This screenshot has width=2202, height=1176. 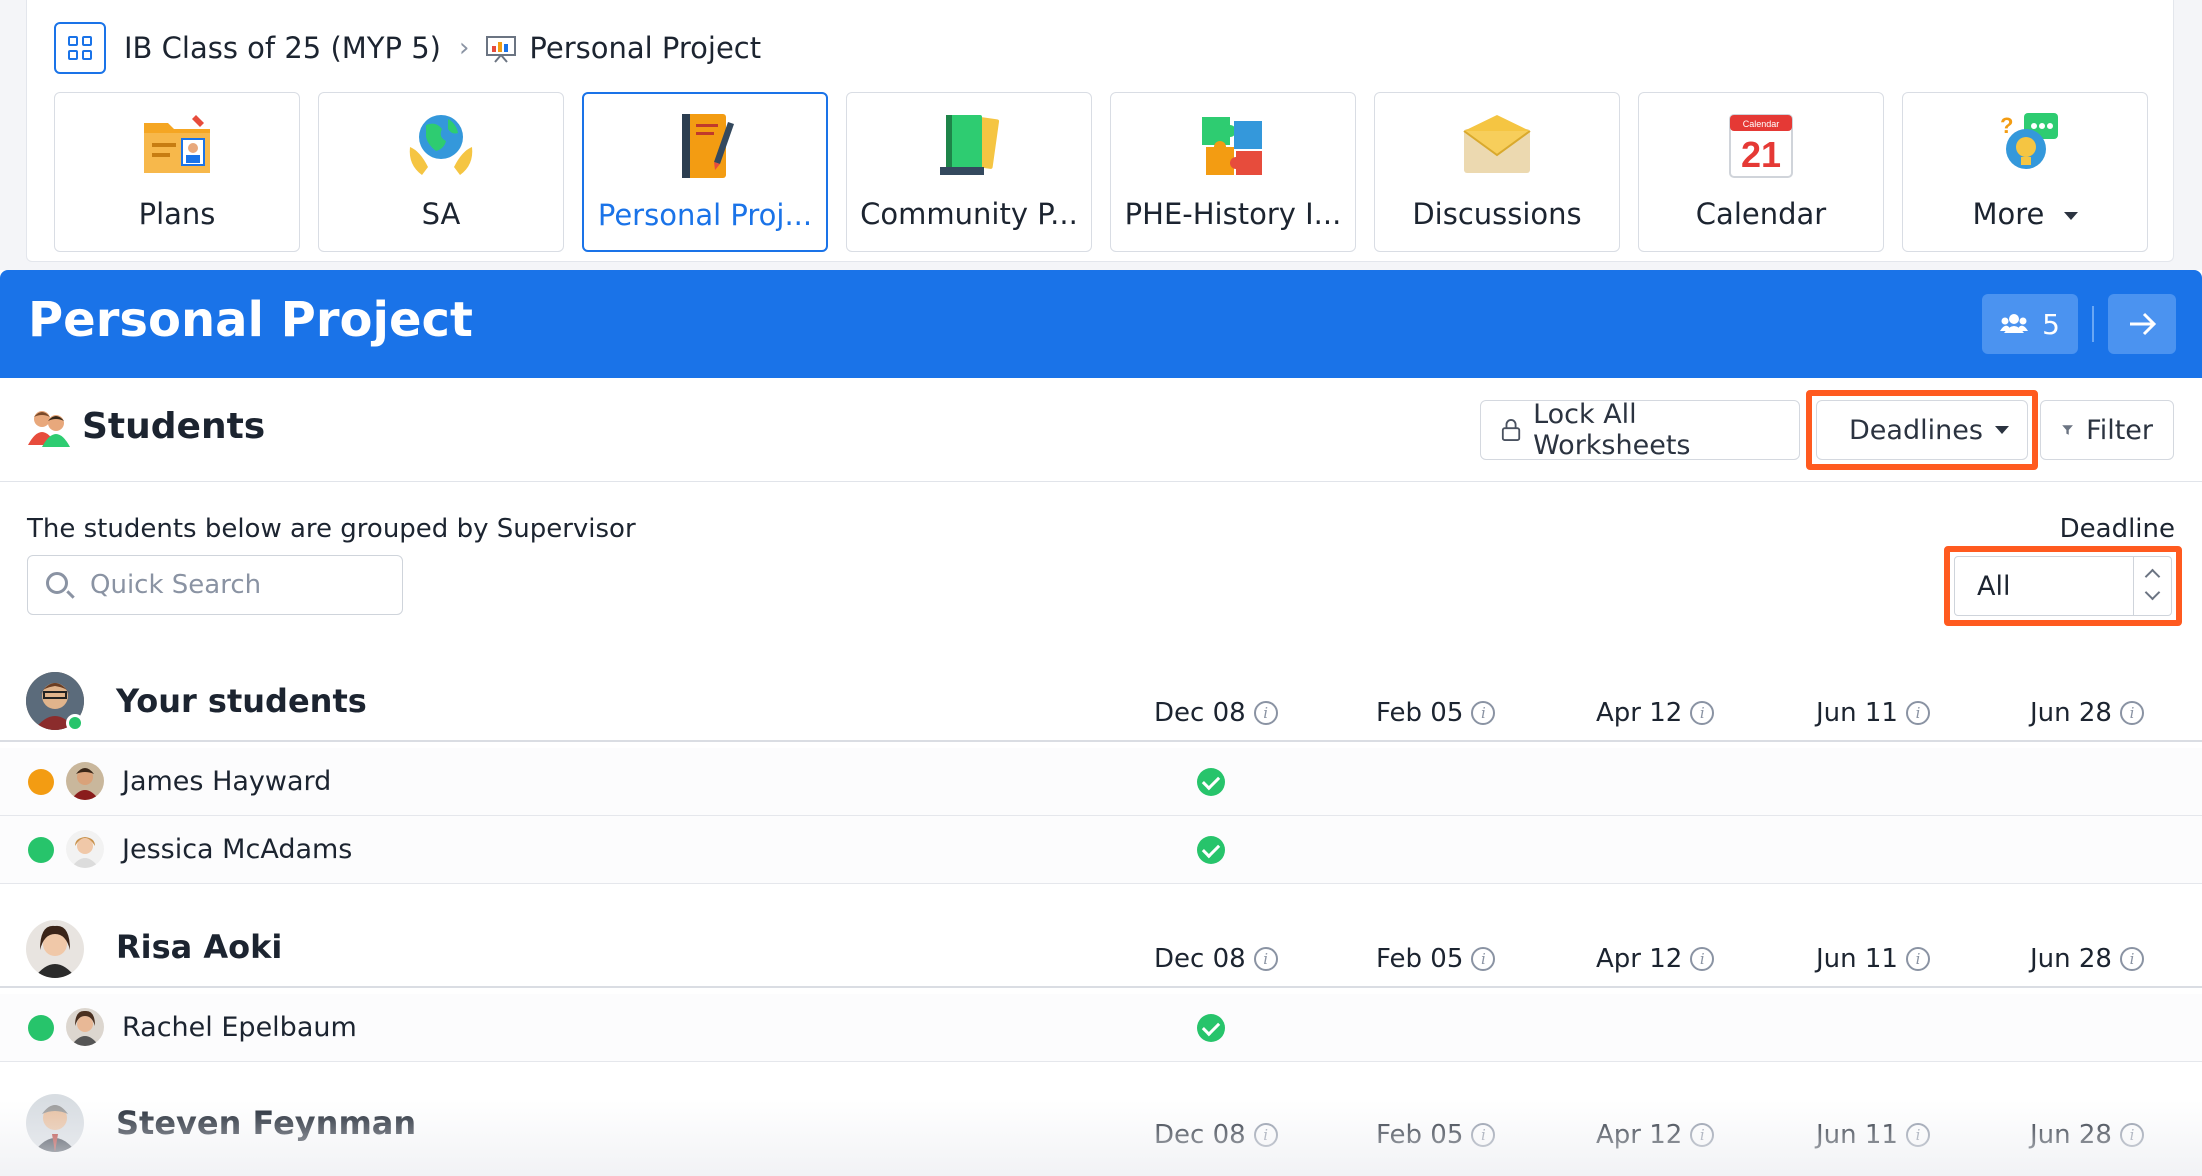 What do you see at coordinates (1761, 154) in the screenshot?
I see `calendar-day-text: 21` at bounding box center [1761, 154].